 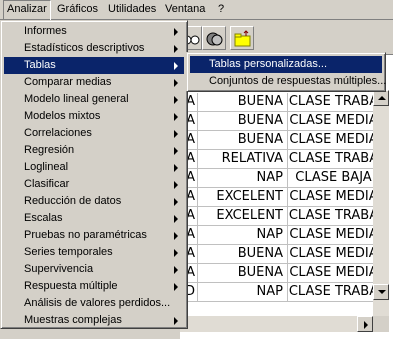 I want to click on menu-bar: Analizar Gráficos Utilidades Ventana ?, so click(x=196, y=10).